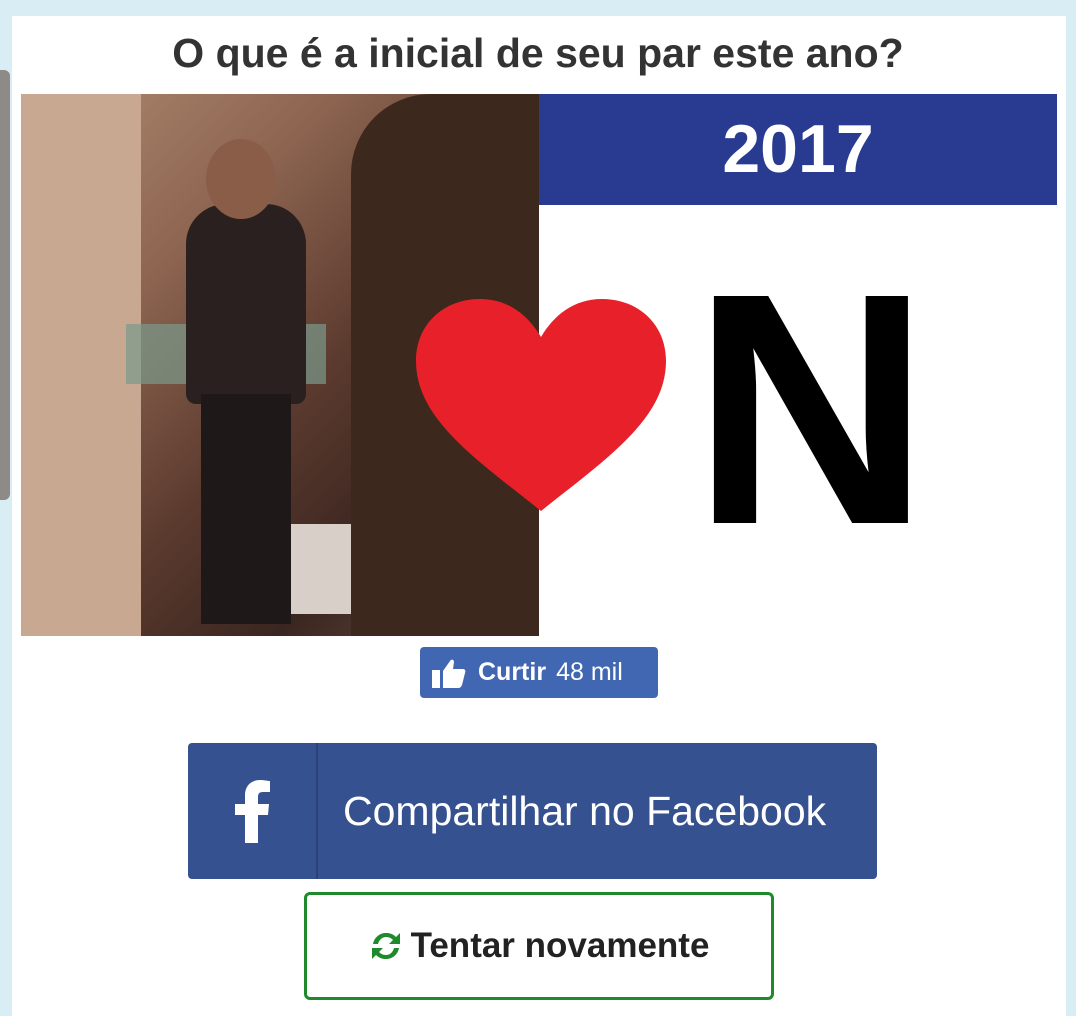 Image resolution: width=1076 pixels, height=1016 pixels. Describe the element at coordinates (541, 405) in the screenshot. I see `heart-icon` at that location.